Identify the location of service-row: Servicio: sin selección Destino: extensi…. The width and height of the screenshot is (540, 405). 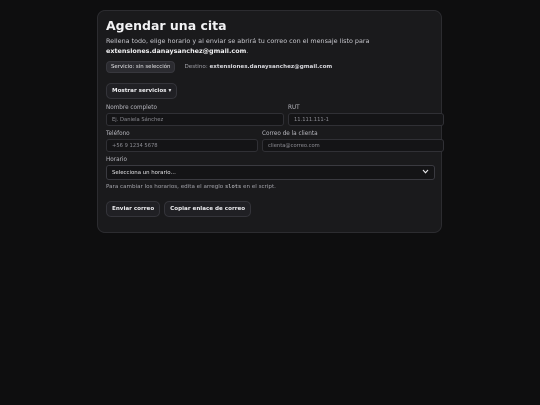
(269, 67).